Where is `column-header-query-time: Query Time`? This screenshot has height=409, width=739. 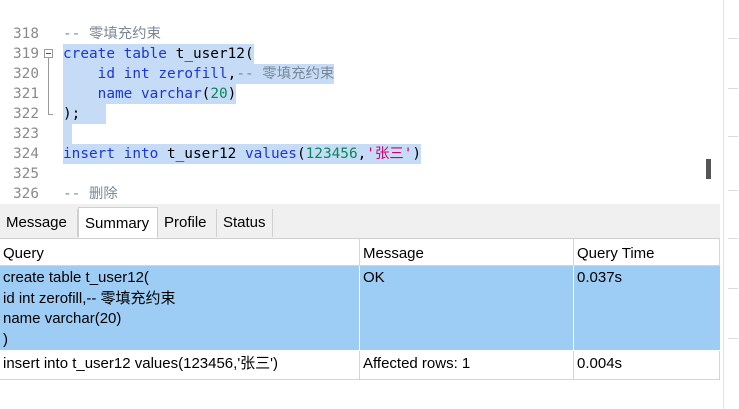 column-header-query-time: Query Time is located at coordinates (647, 252).